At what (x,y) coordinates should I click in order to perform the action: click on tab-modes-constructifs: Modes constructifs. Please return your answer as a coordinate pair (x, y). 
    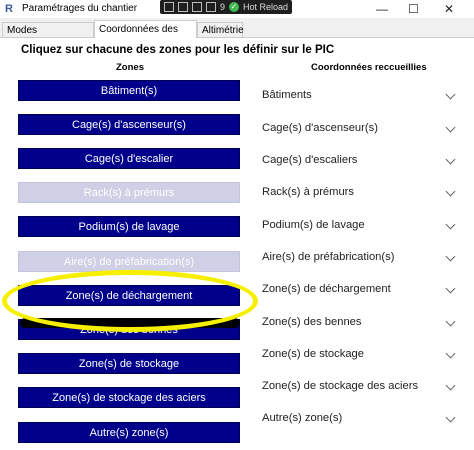
    Looking at the image, I should click on (48, 36).